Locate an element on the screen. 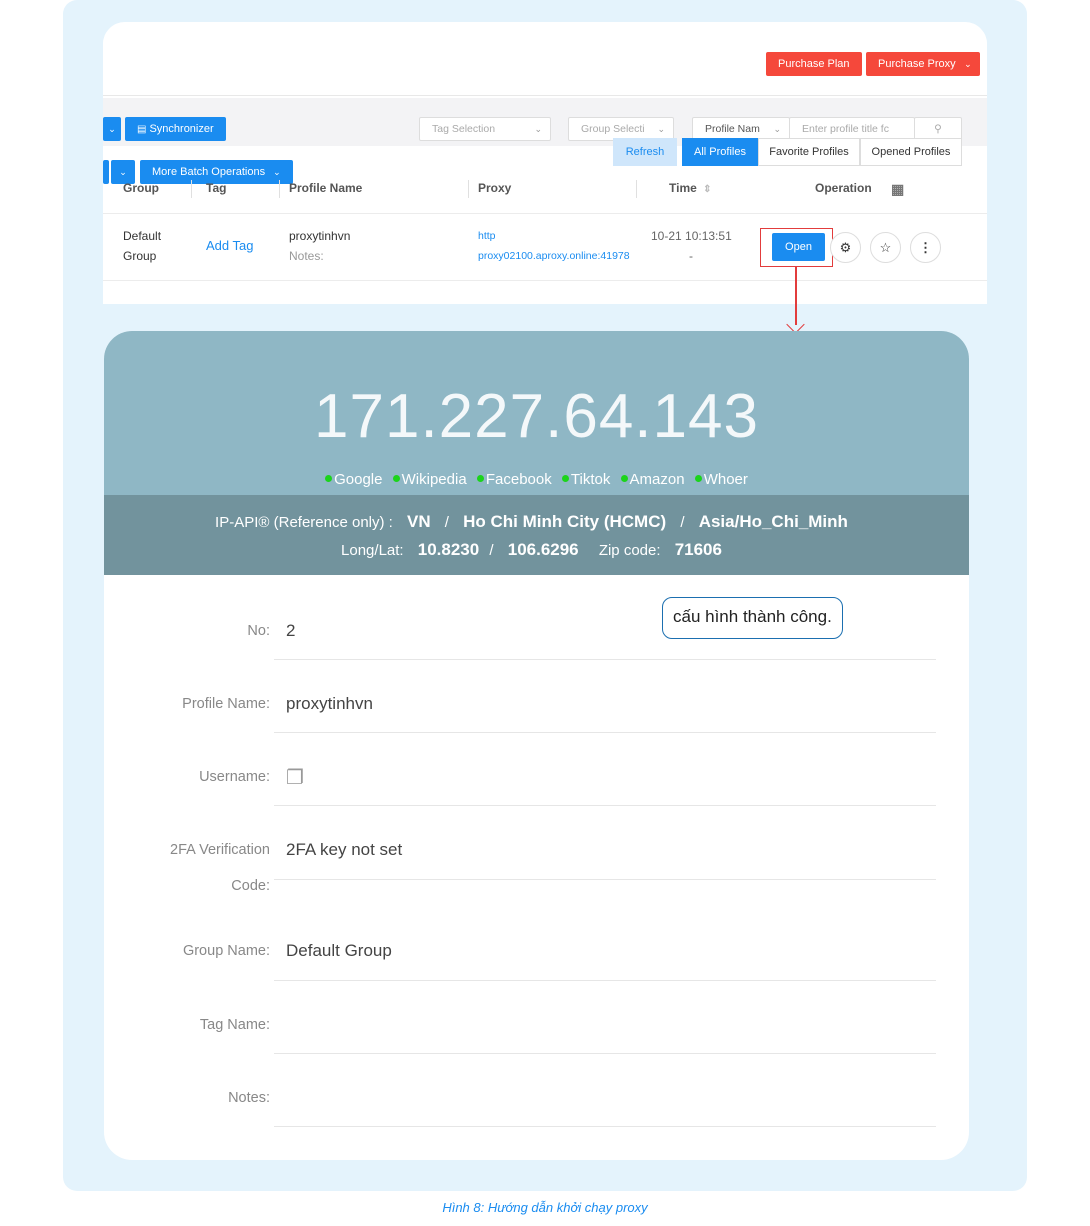 The image size is (1090, 1226). purchase-plan-button: Purchase Plan is located at coordinates (814, 64).